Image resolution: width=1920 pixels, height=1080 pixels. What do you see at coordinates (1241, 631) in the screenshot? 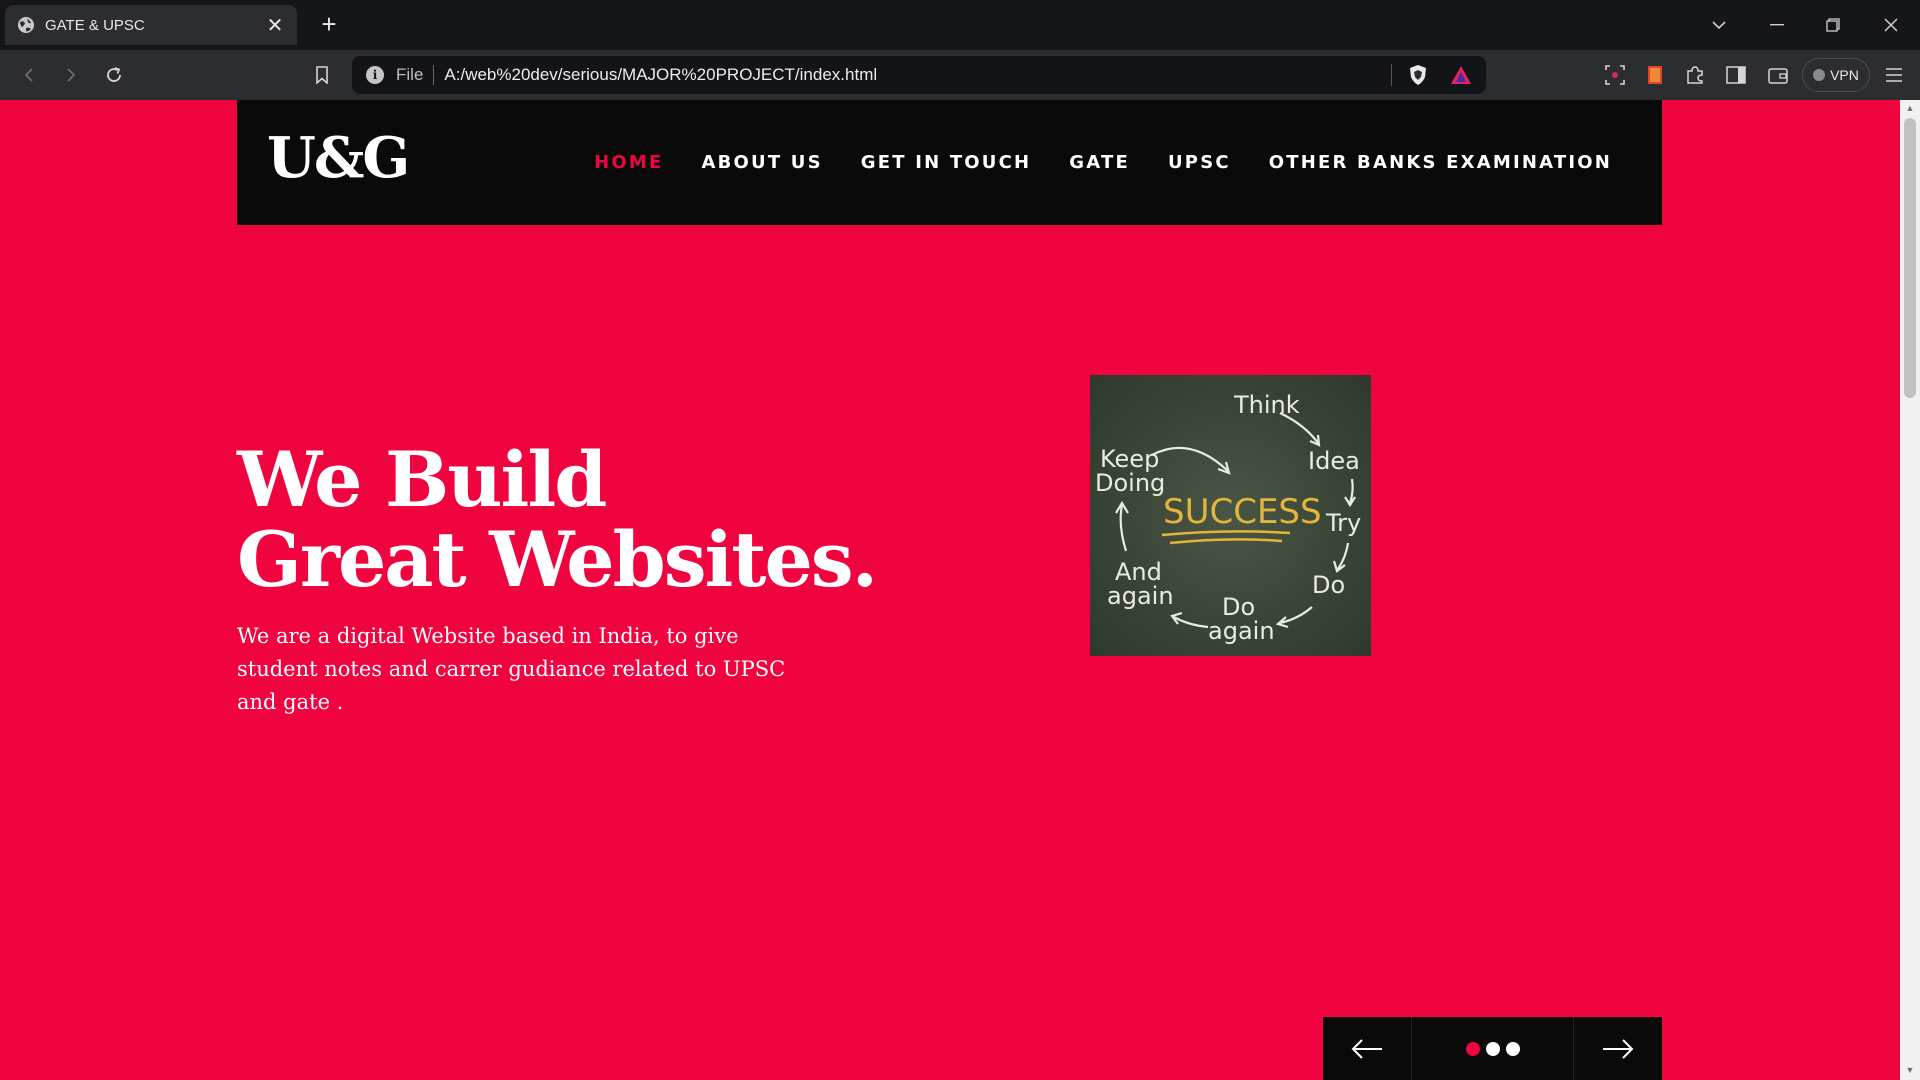
I see `word-again: again` at bounding box center [1241, 631].